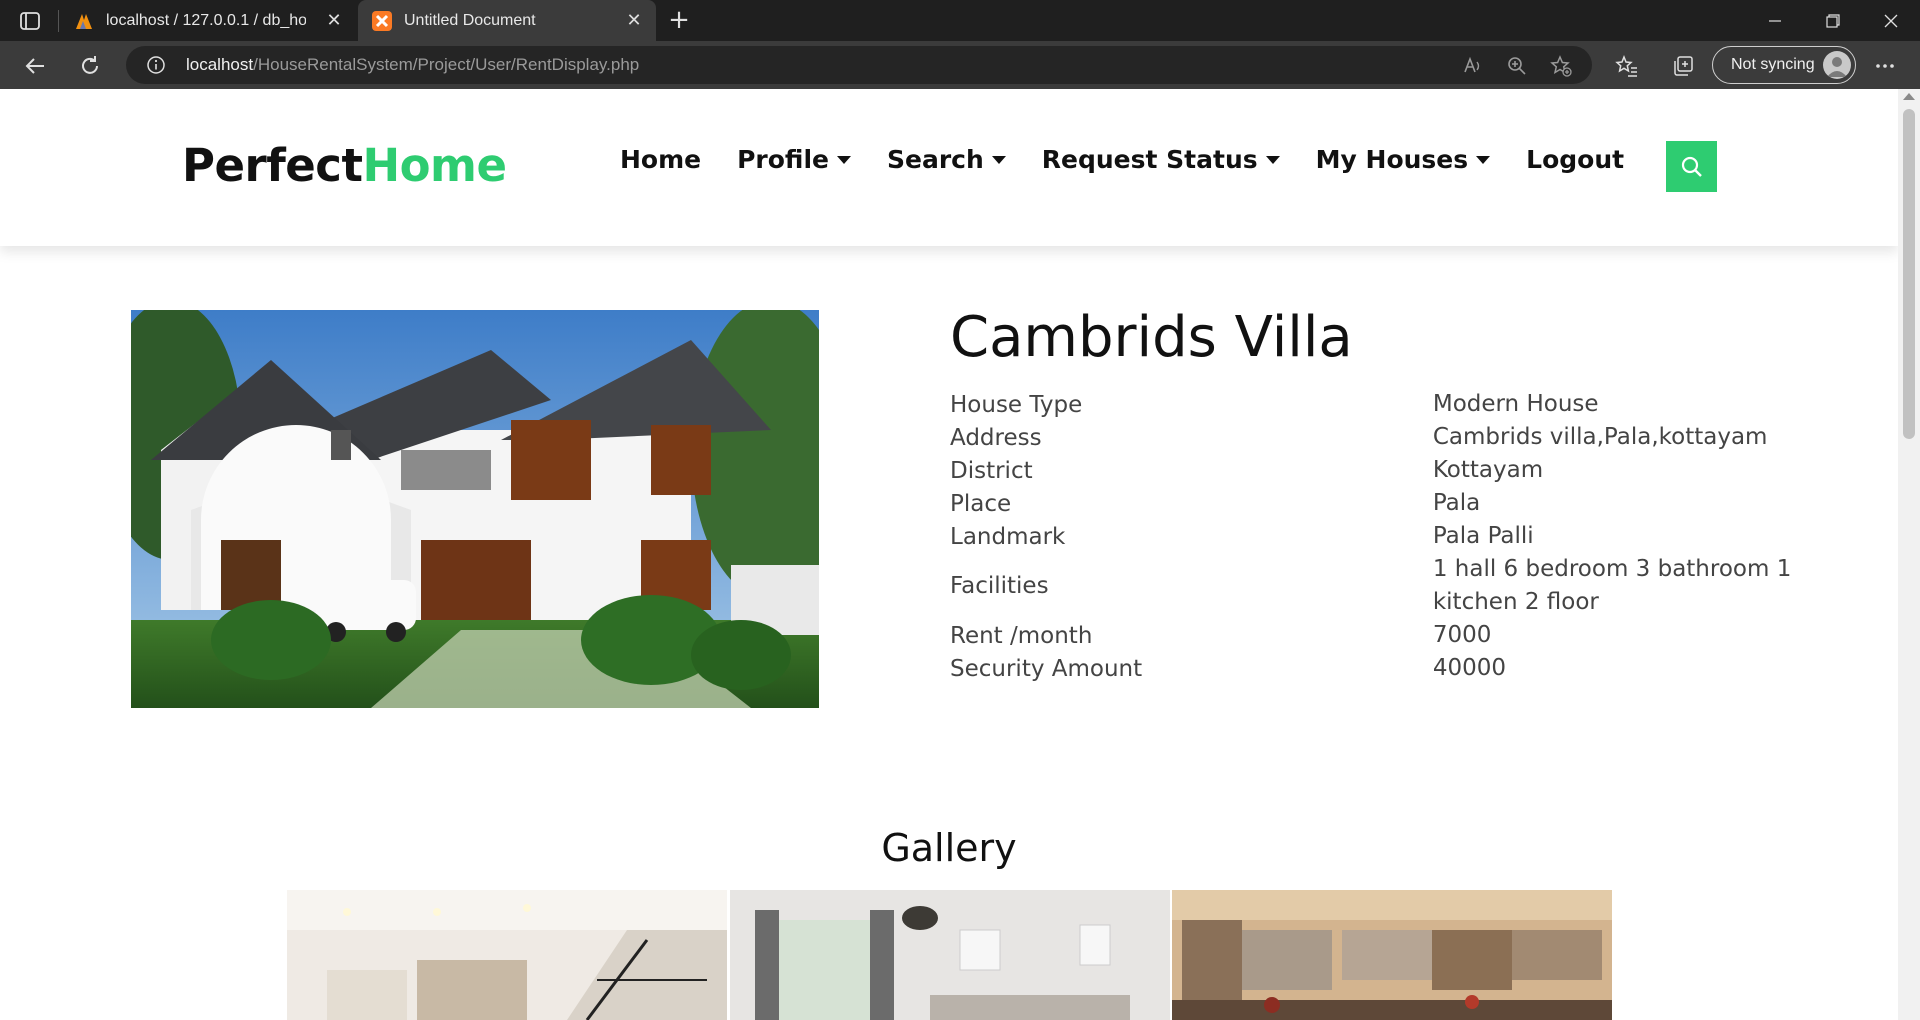 Image resolution: width=1920 pixels, height=1020 pixels. What do you see at coordinates (1833, 20) in the screenshot?
I see `restore-button` at bounding box center [1833, 20].